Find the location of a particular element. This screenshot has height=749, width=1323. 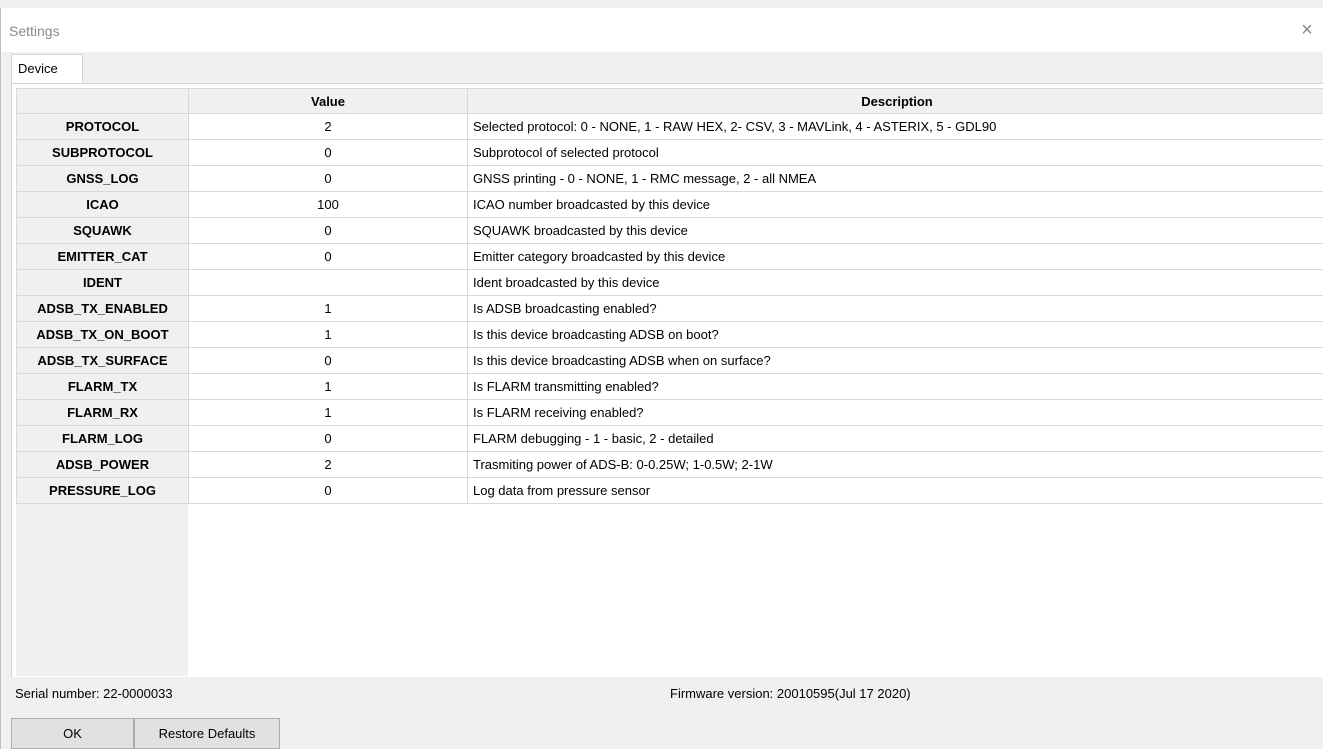

table-row: IDENT Ident broadcasted by this device is located at coordinates (669, 282).